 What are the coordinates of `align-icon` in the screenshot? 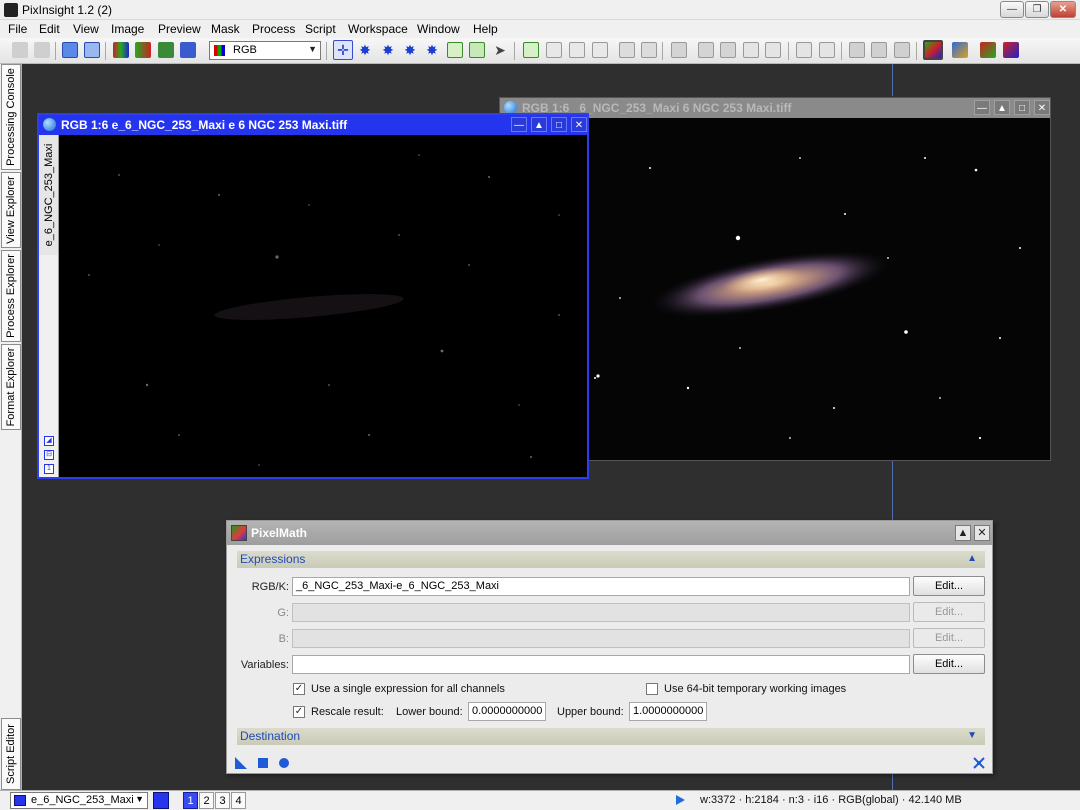 It's located at (804, 50).